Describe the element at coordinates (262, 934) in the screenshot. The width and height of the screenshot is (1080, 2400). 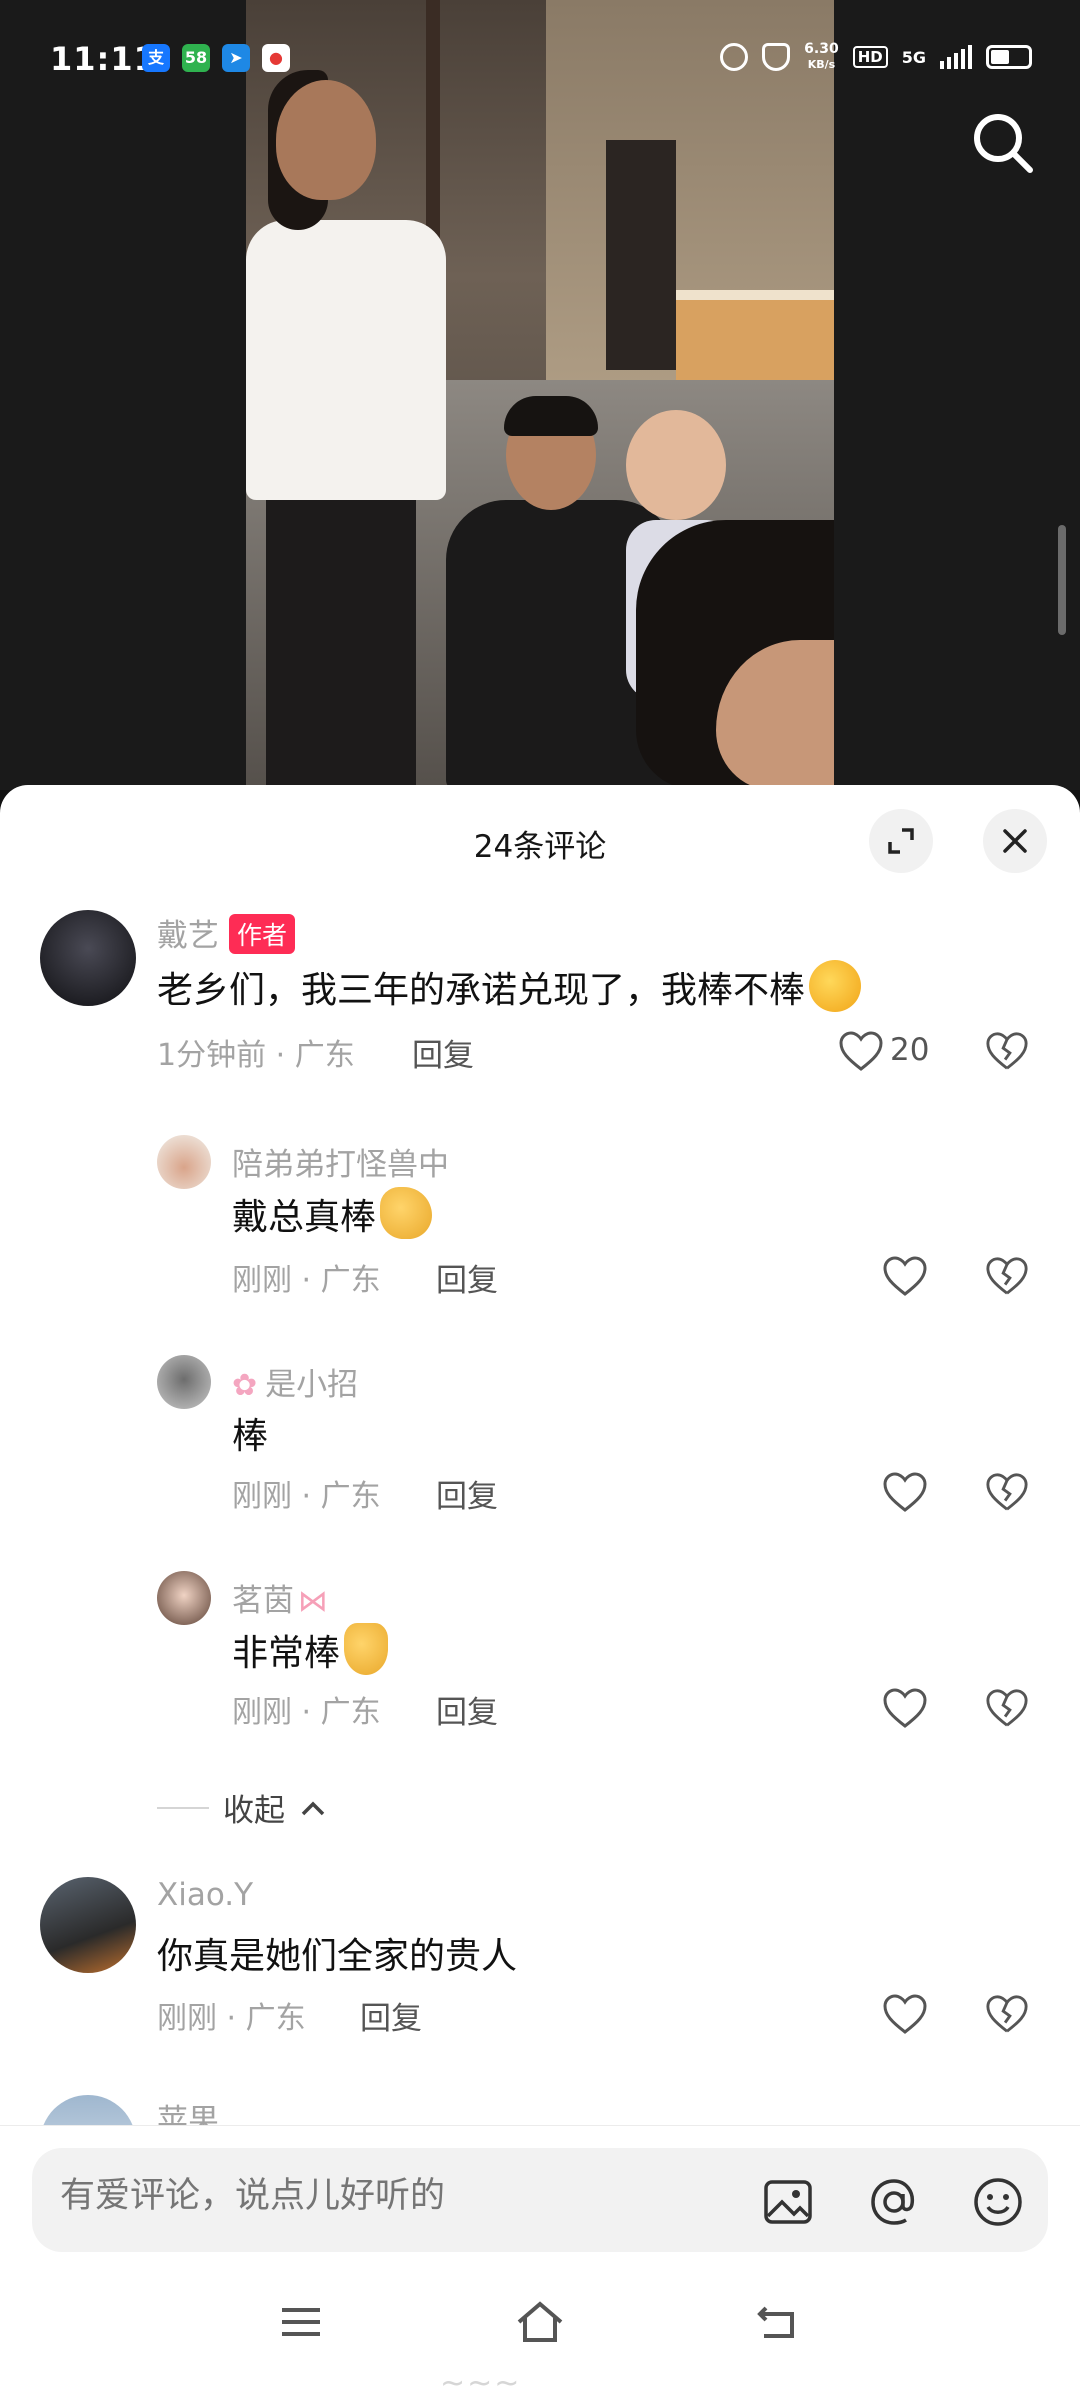
I see `author-badge: 作者` at that location.